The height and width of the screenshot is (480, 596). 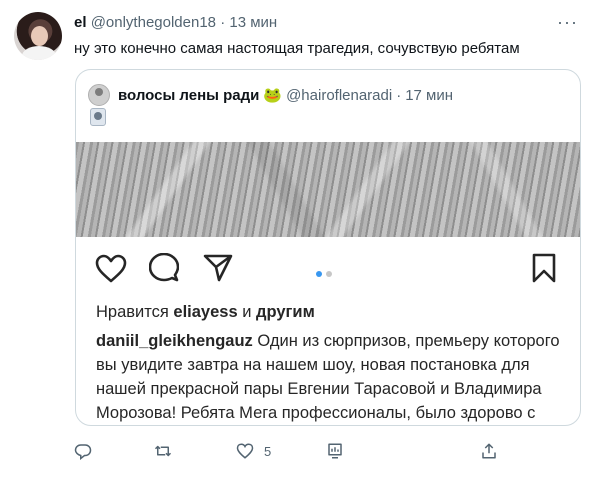 I want to click on instagram-likes: Нравится eliayess и другим, so click(x=331, y=312).